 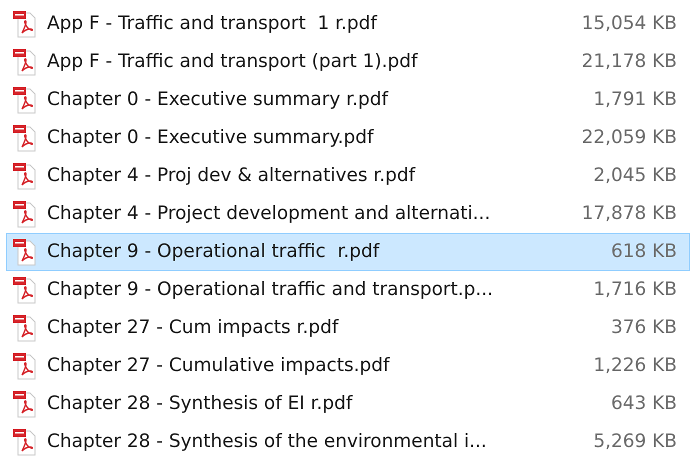 What do you see at coordinates (635, 176) in the screenshot?
I see `file-size: 2,045 KB` at bounding box center [635, 176].